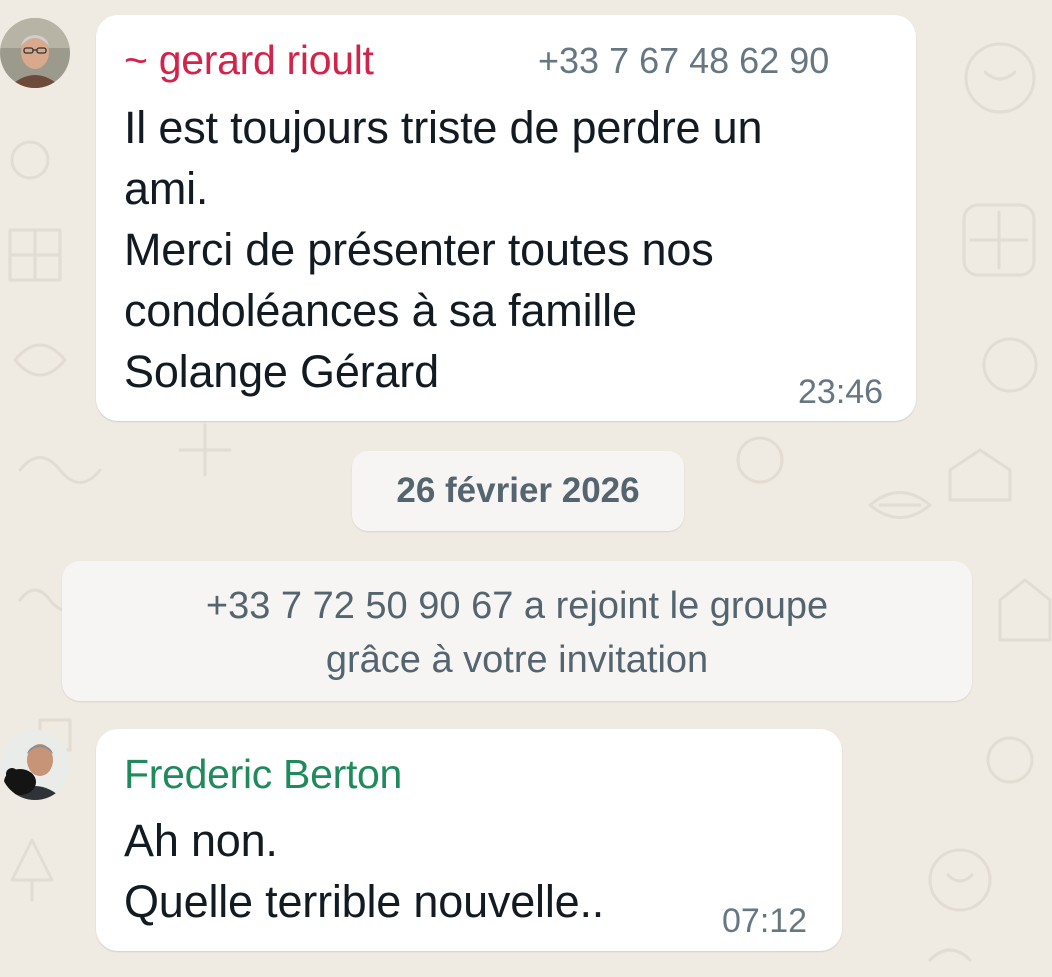 The height and width of the screenshot is (977, 1052). Describe the element at coordinates (518, 491) in the screenshot. I see `date-separator: 26 février 2026` at that location.